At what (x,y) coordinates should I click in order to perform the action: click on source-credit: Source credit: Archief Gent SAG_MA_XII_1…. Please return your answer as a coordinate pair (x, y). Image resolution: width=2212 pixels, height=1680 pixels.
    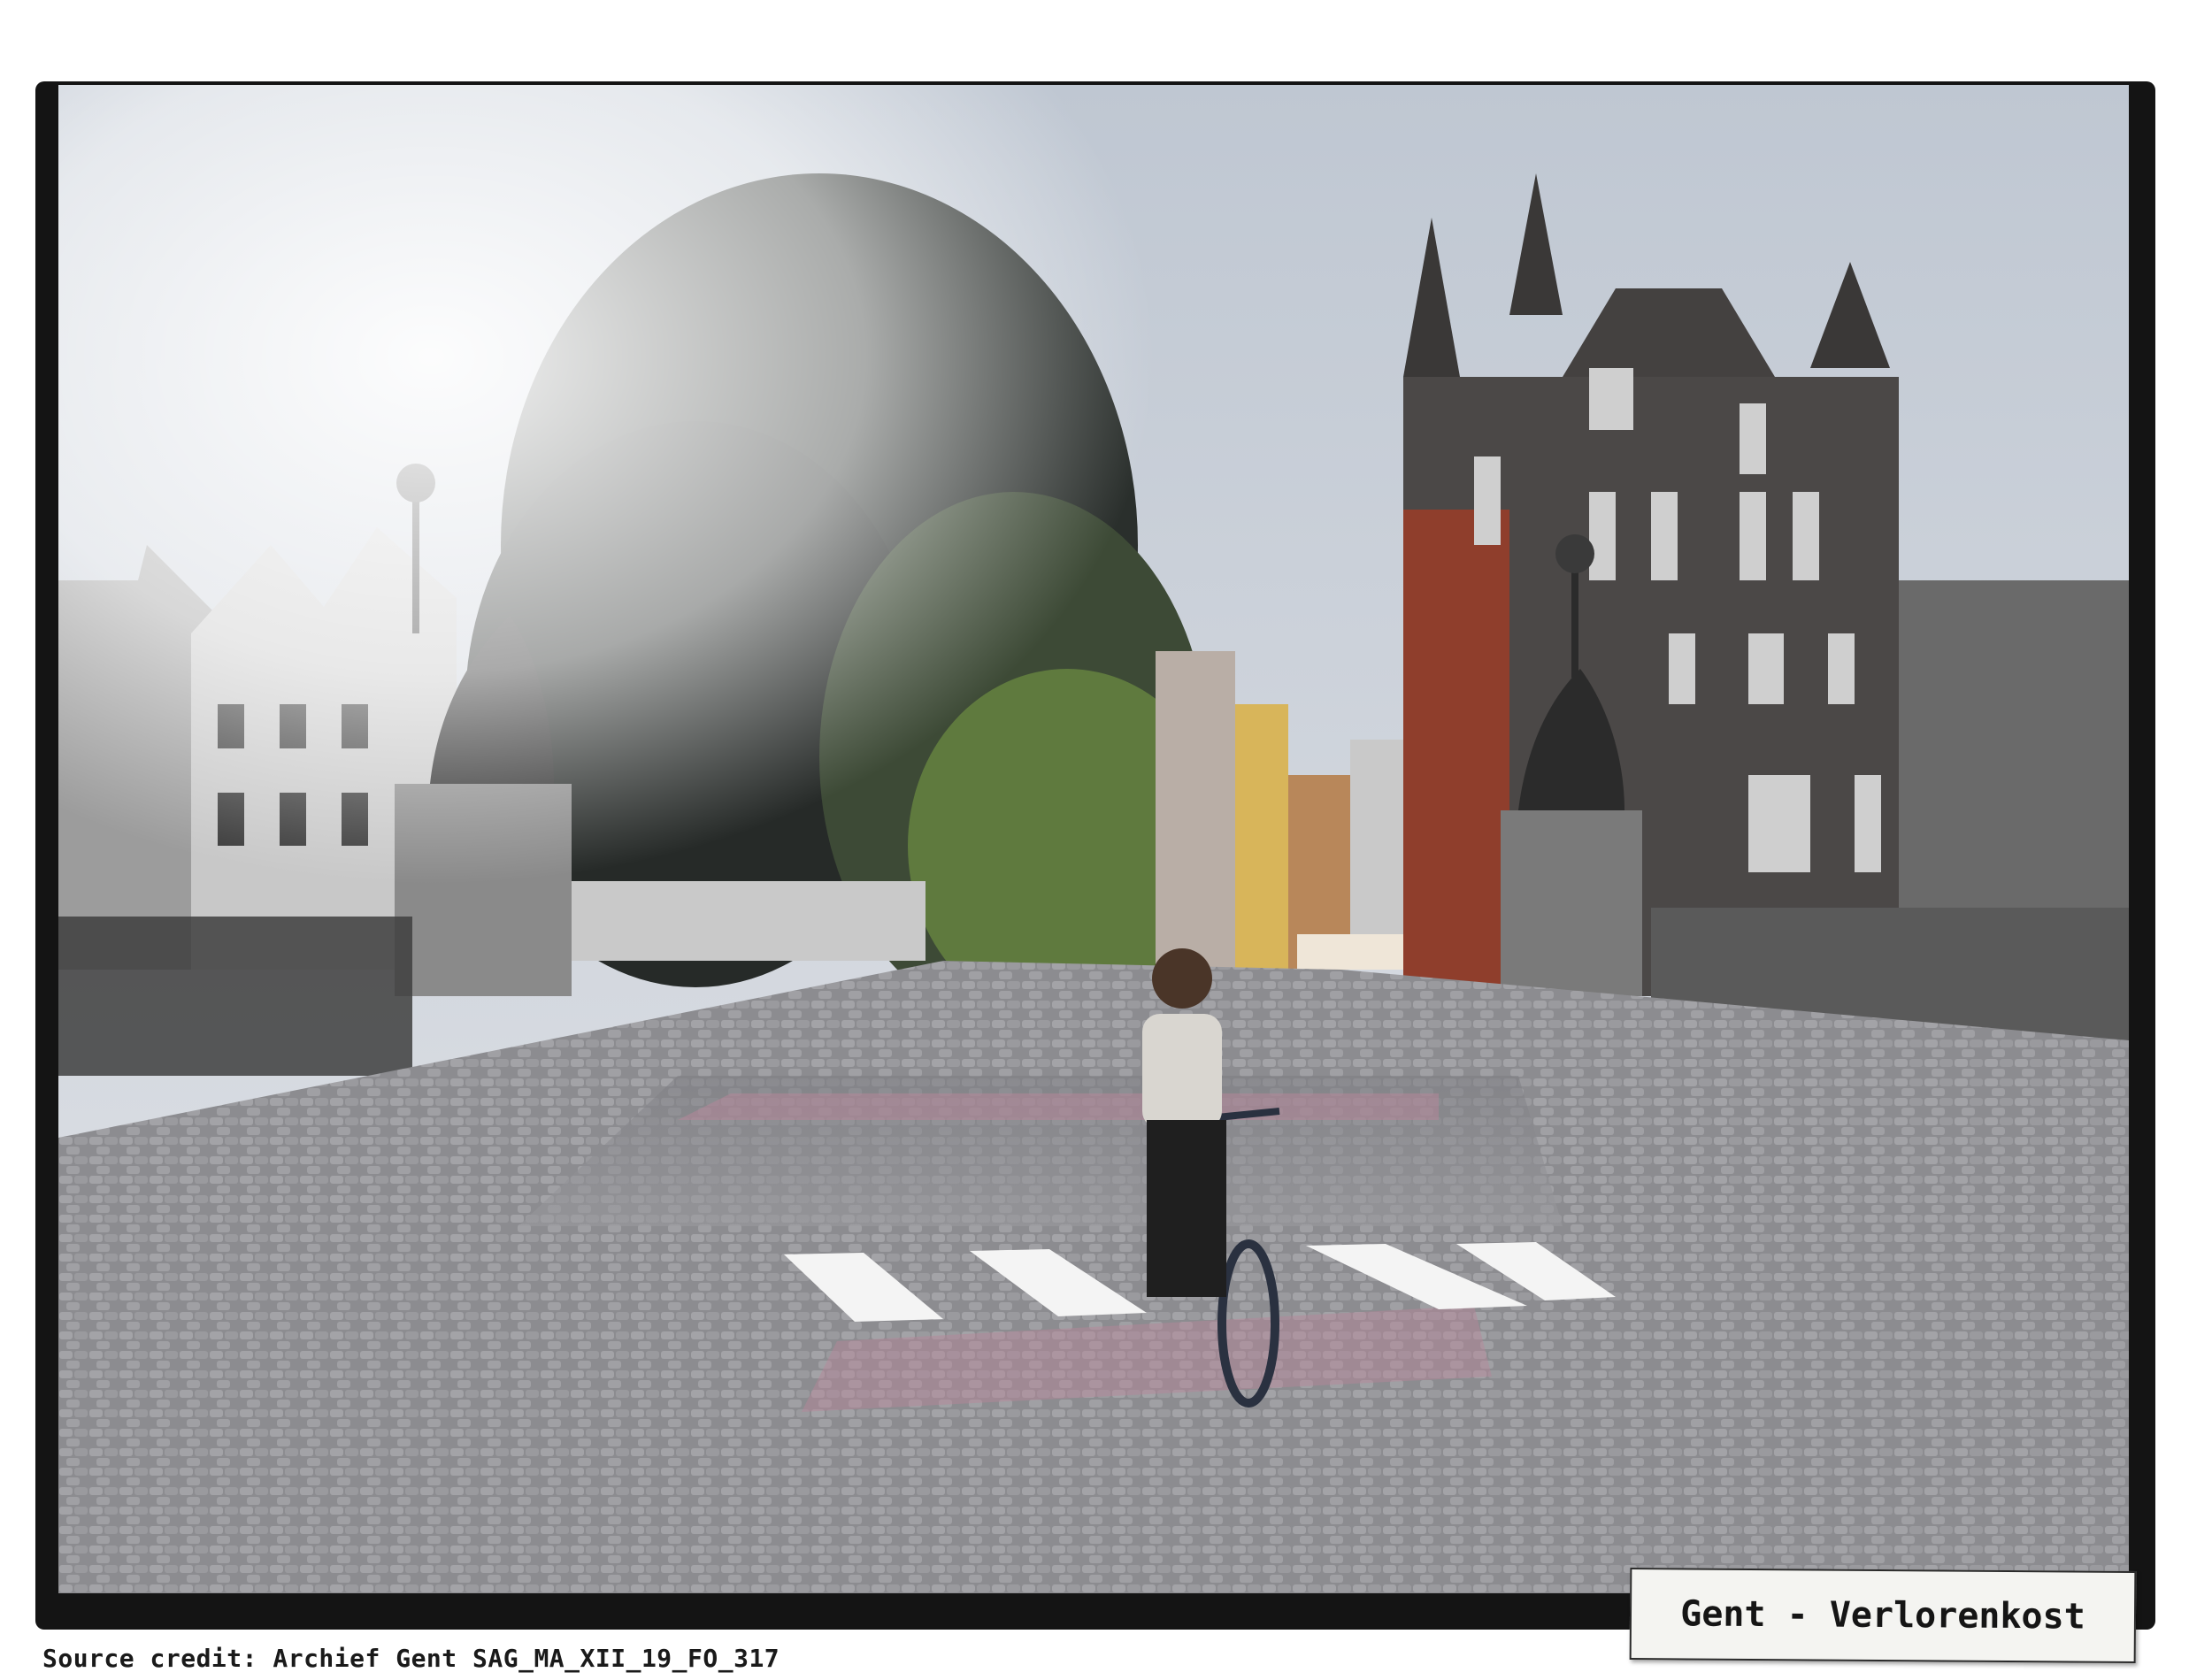
    Looking at the image, I should click on (411, 1658).